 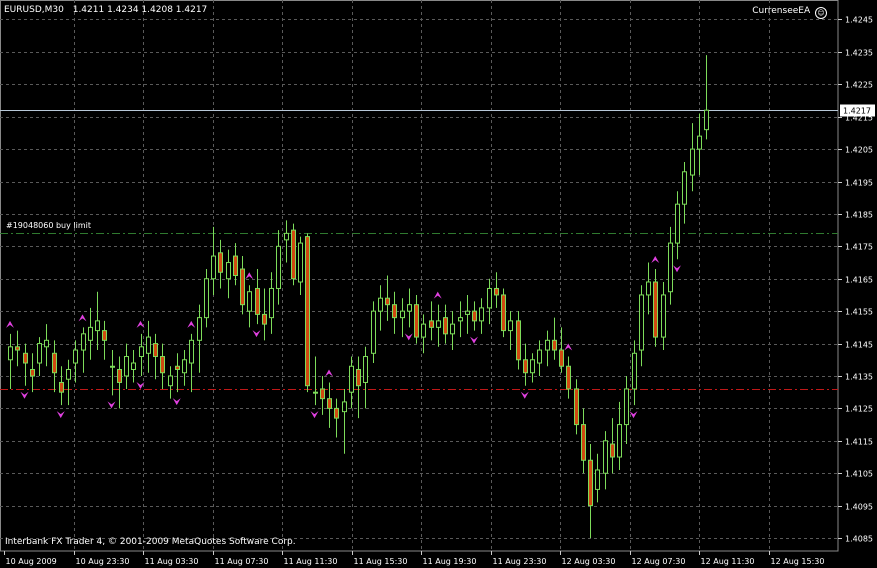 What do you see at coordinates (859, 345) in the screenshot?
I see `y-tick-label: 1.4145` at bounding box center [859, 345].